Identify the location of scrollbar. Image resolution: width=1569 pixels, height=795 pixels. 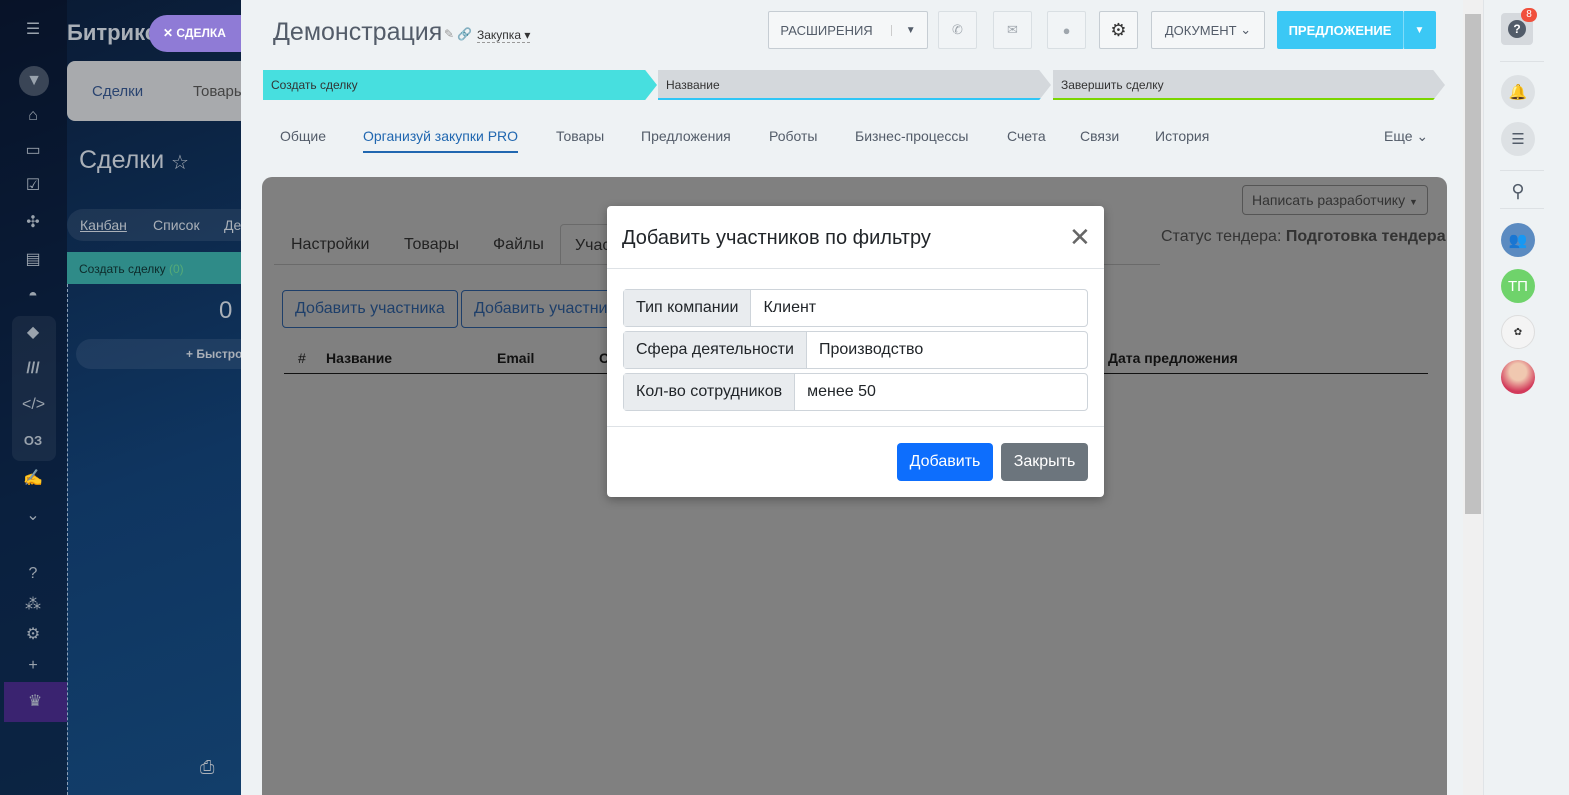
(1473, 397).